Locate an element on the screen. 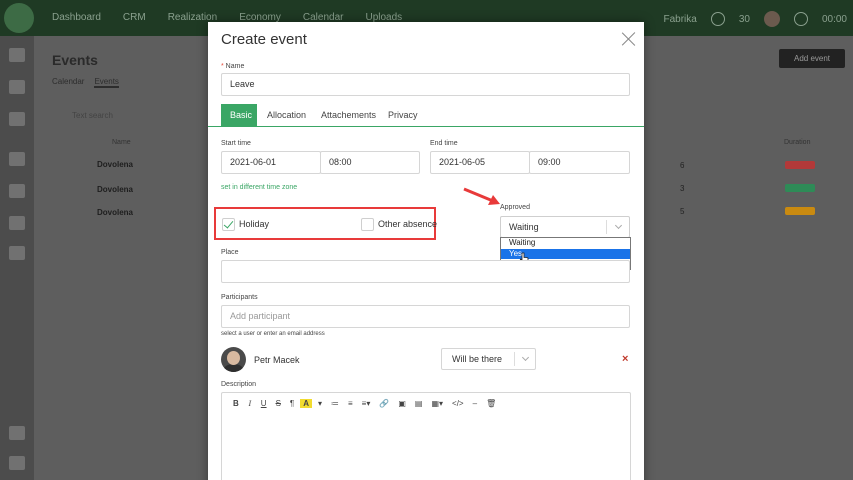 This screenshot has height=480, width=853. tab-privacy: Privacy is located at coordinates (403, 115).